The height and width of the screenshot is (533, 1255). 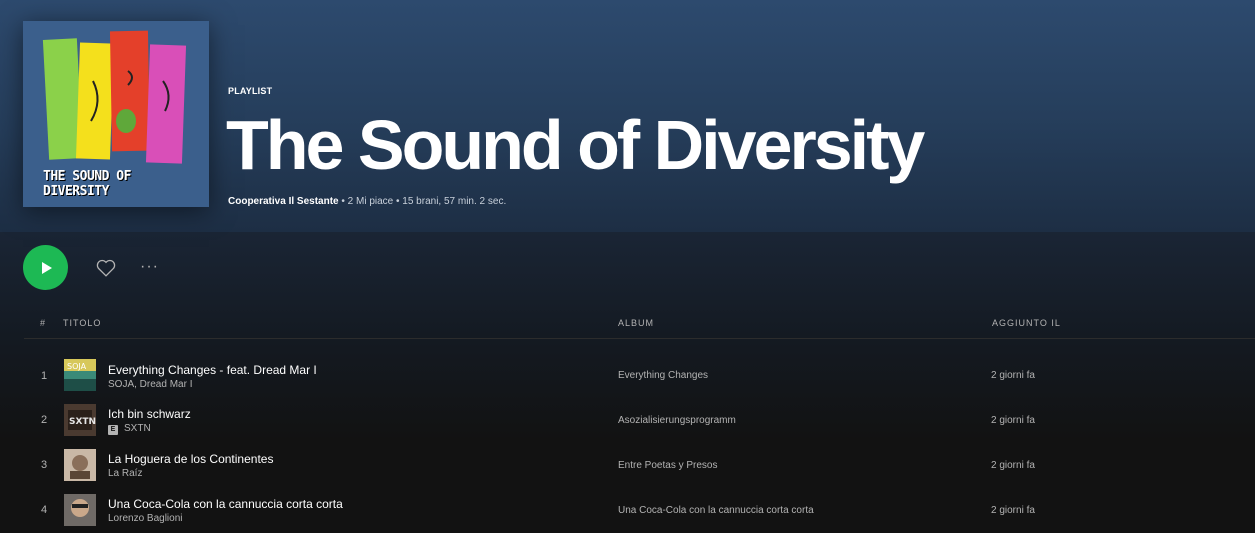 I want to click on more-options-button: ···, so click(x=149, y=267).